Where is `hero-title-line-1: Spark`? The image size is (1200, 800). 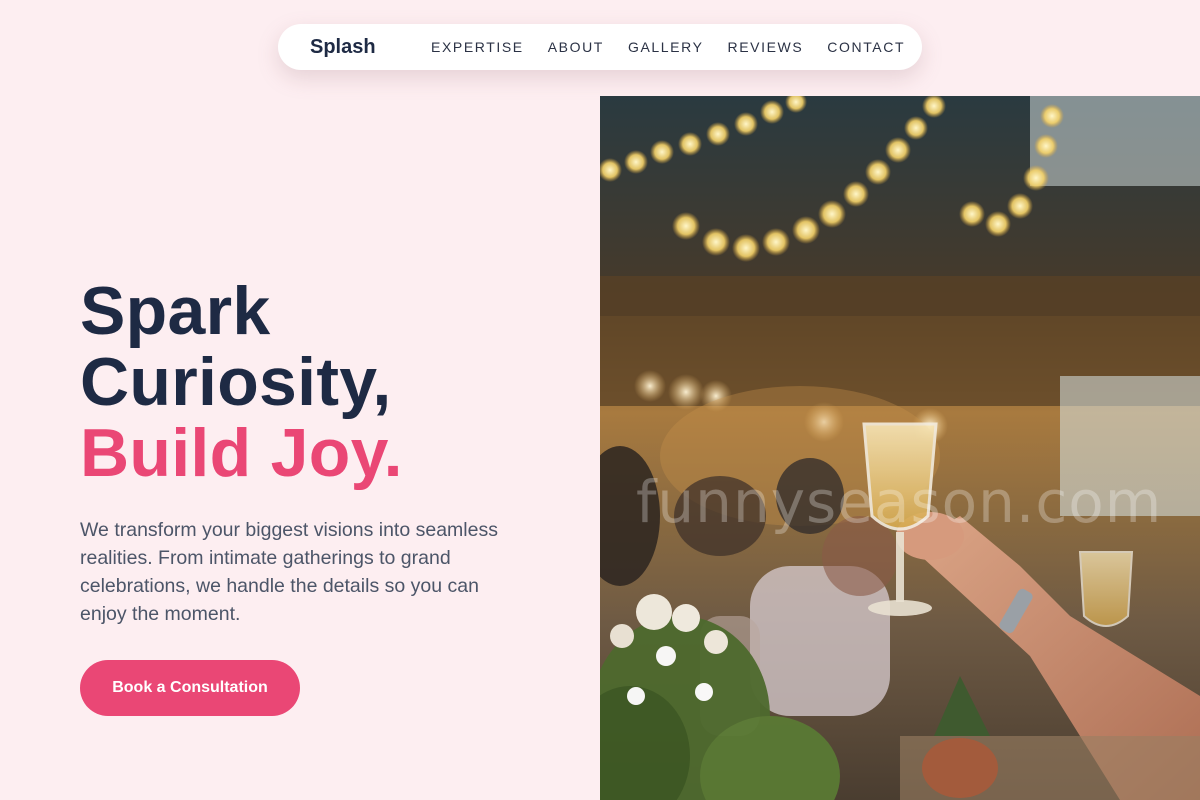 hero-title-line-1: Spark is located at coordinates (175, 311).